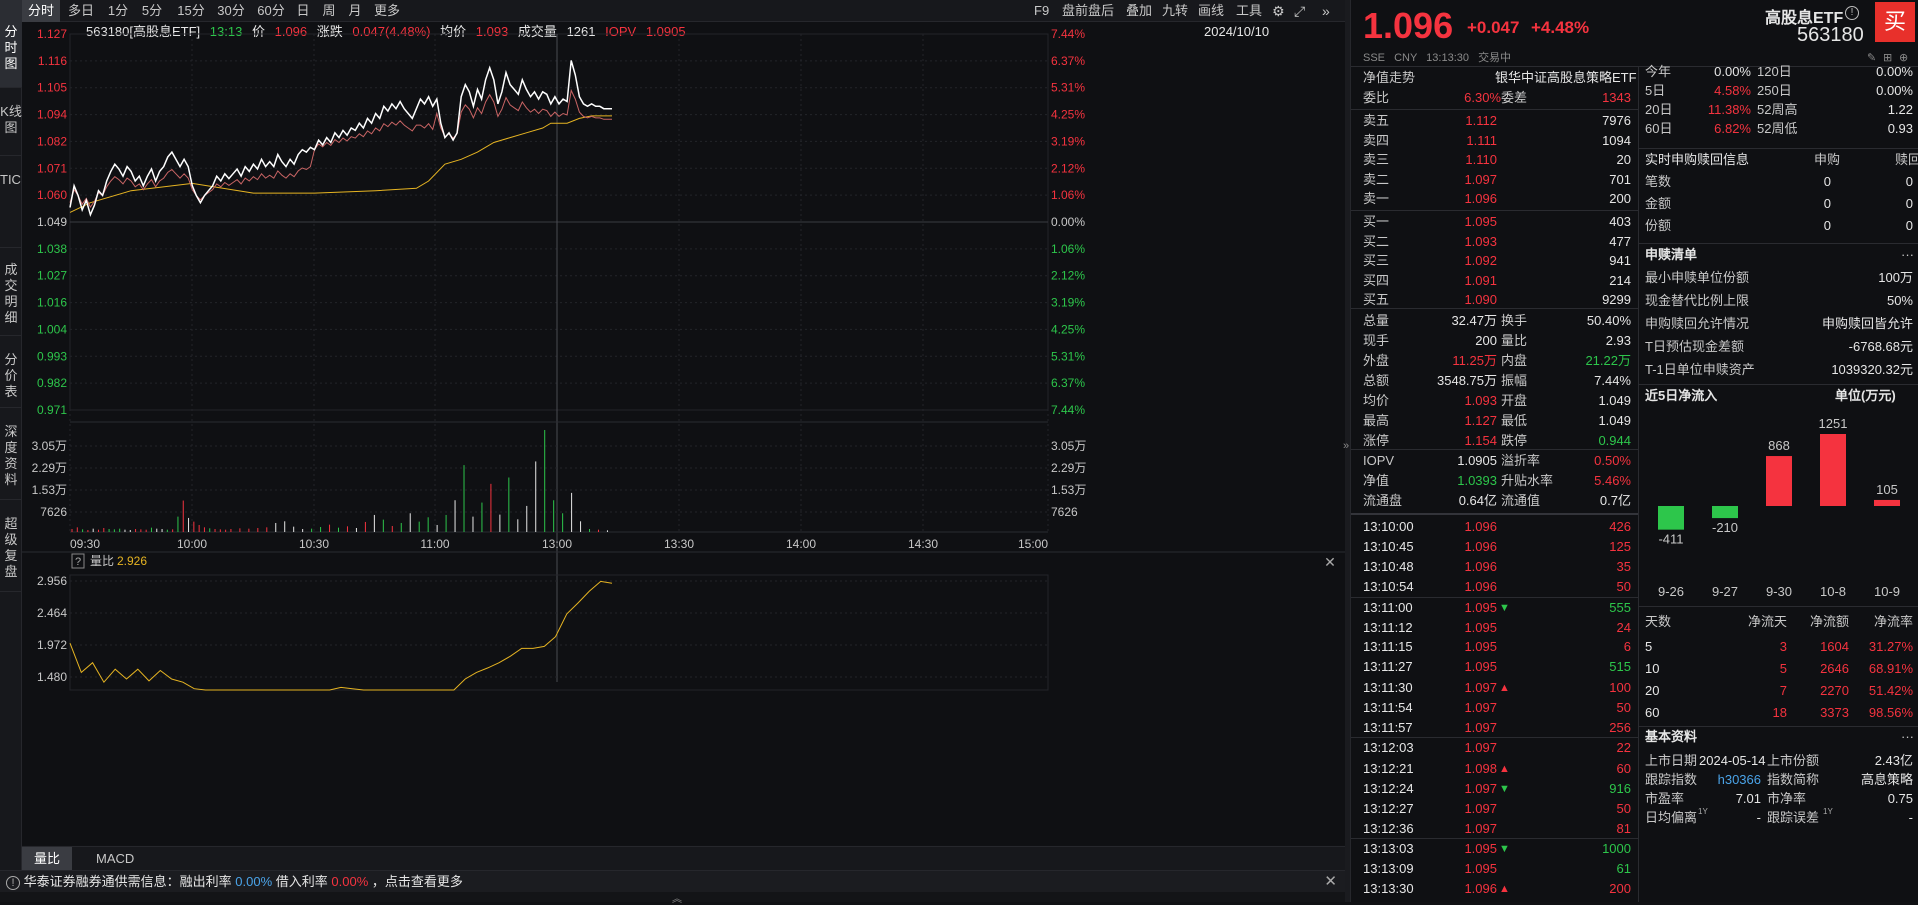 The image size is (1918, 905). I want to click on return-label: 5日, so click(1655, 90).